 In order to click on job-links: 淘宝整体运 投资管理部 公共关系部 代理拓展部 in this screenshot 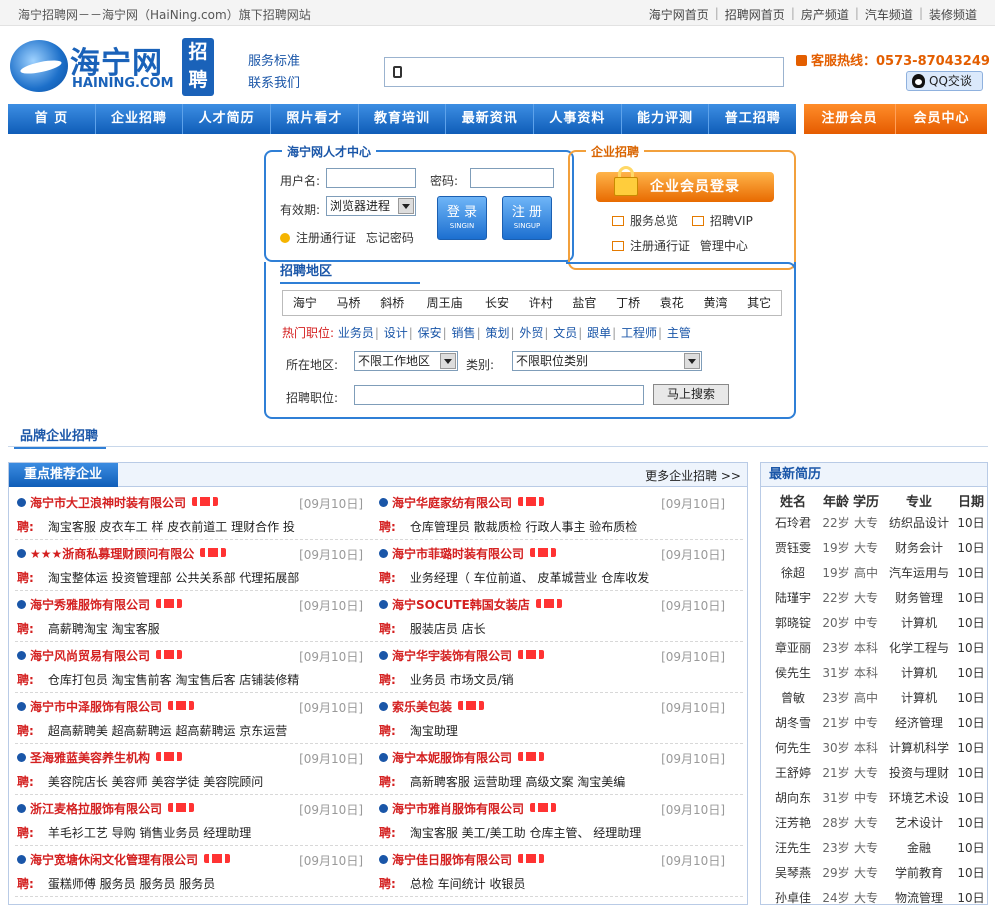, I will do `click(173, 578)`.